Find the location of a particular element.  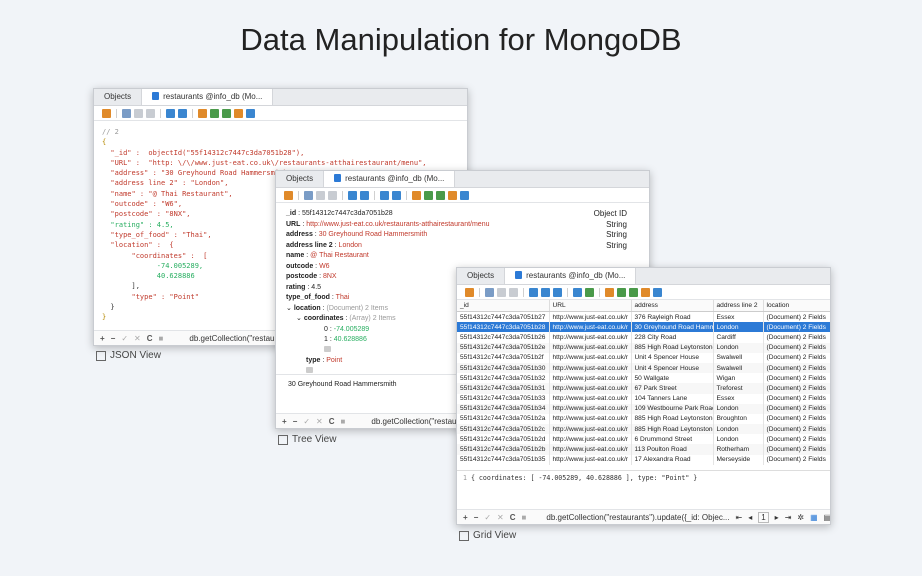

table-cell: Unit 4 Spencer House is located at coordinates (672, 368).